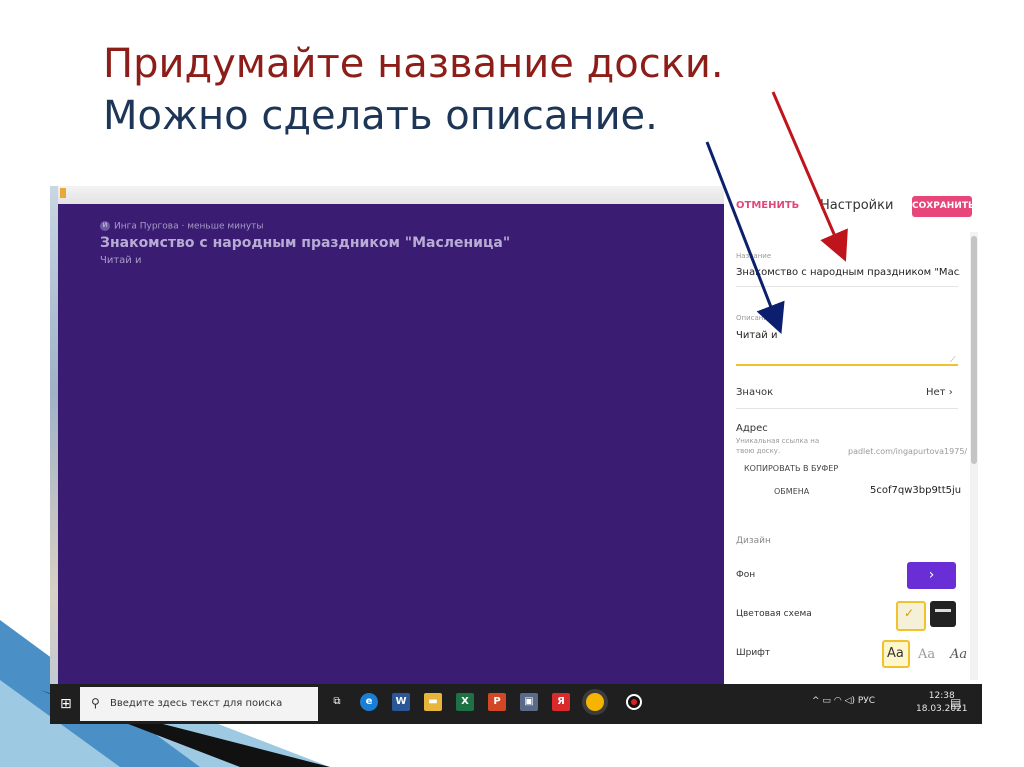 The image size is (1024, 767). I want to click on description-label: Описание, so click(754, 318).